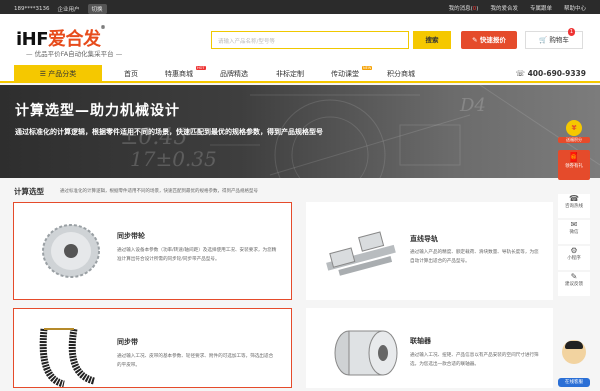 The height and width of the screenshot is (391, 600). I want to click on help-center-link: 帮助中心, so click(575, 8).